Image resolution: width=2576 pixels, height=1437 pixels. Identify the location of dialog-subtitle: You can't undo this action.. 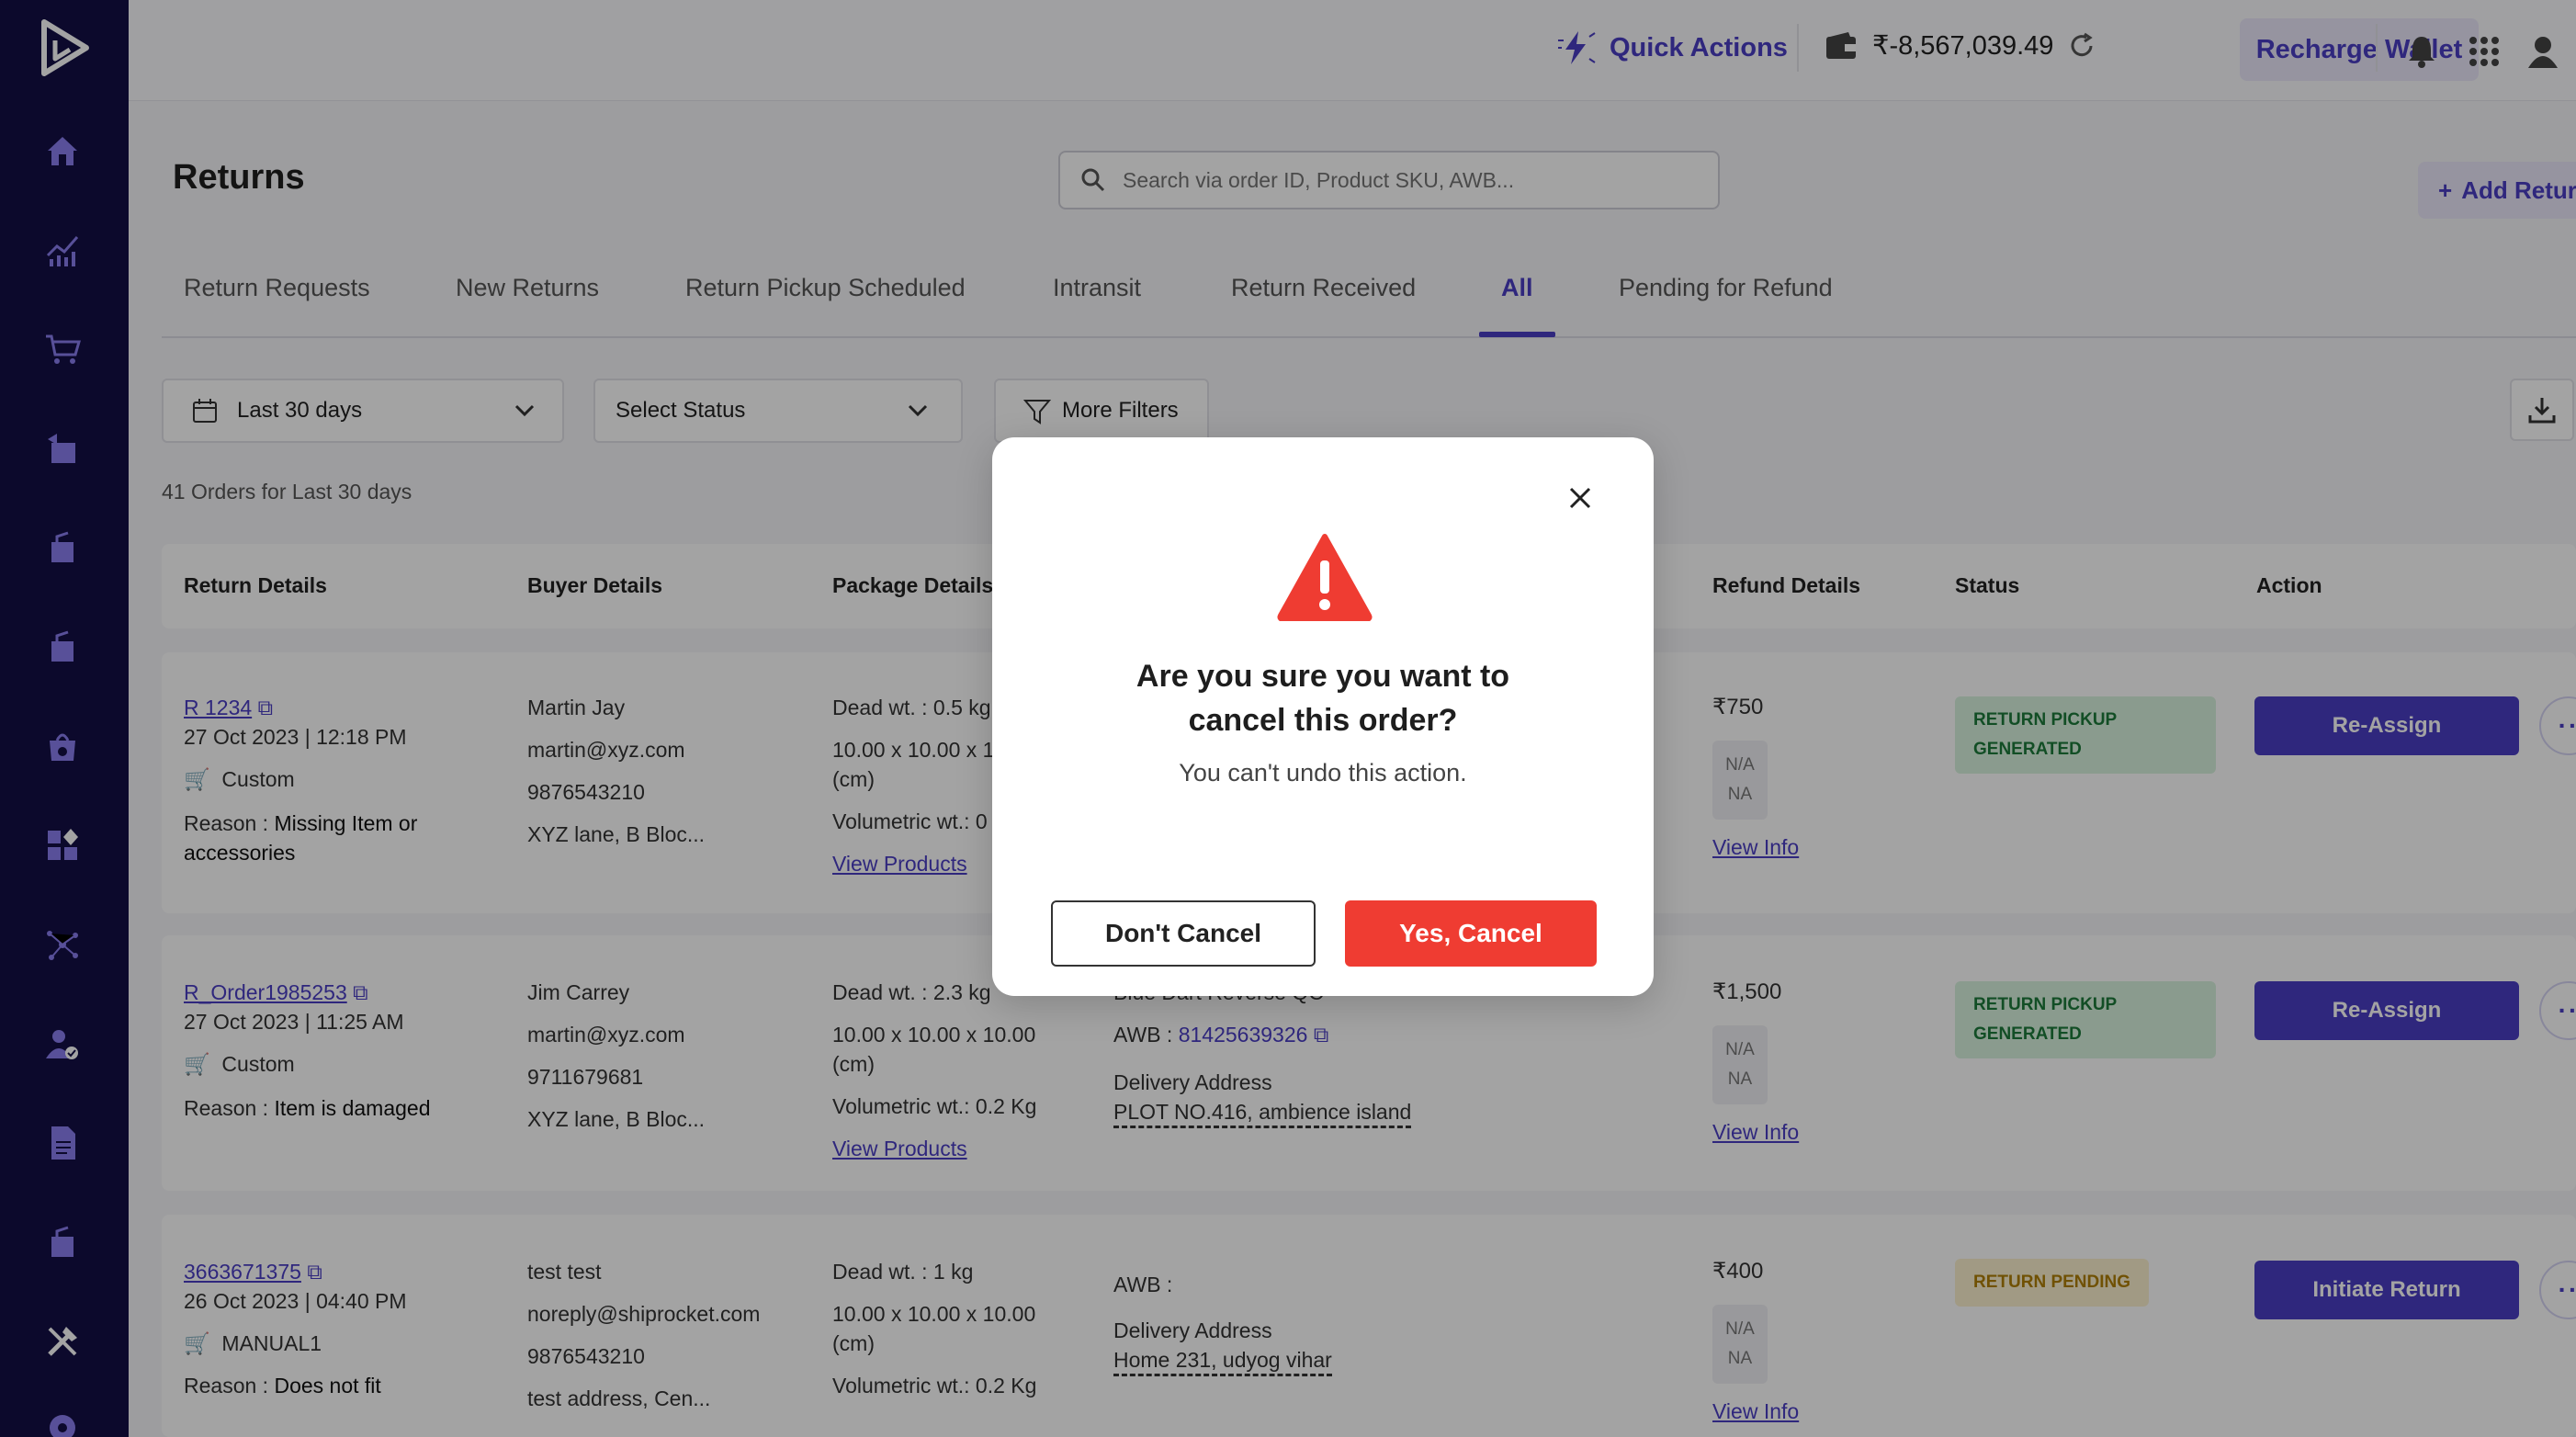
(1323, 773).